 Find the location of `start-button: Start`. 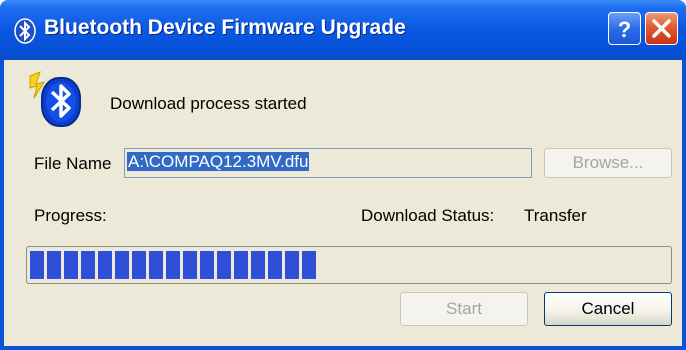

start-button: Start is located at coordinates (464, 309).